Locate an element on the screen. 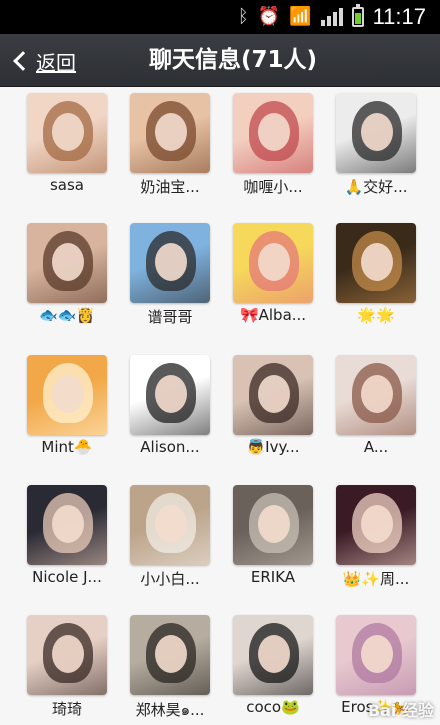 The width and height of the screenshot is (440, 725). member-name: 谱哥哥 is located at coordinates (170, 317).